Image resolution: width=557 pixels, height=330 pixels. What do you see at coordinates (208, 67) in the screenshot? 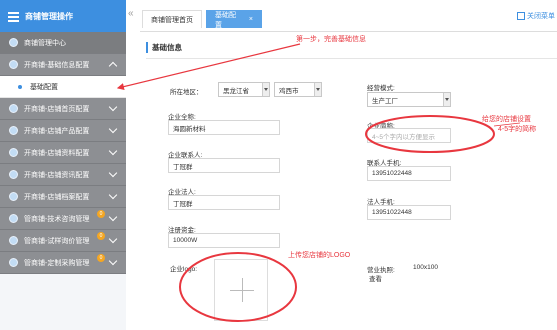
I see `annotation-arrow` at bounding box center [208, 67].